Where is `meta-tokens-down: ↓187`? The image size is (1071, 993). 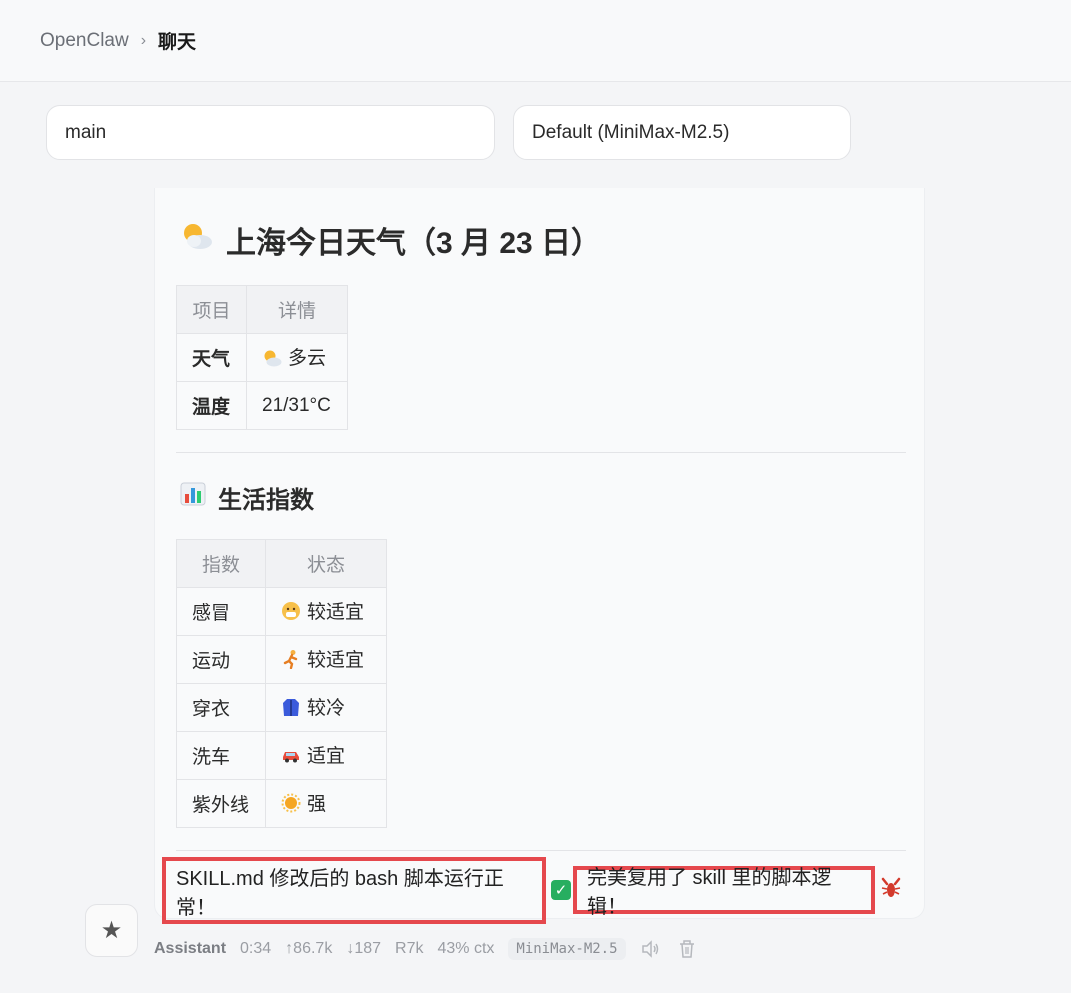 meta-tokens-down: ↓187 is located at coordinates (364, 948).